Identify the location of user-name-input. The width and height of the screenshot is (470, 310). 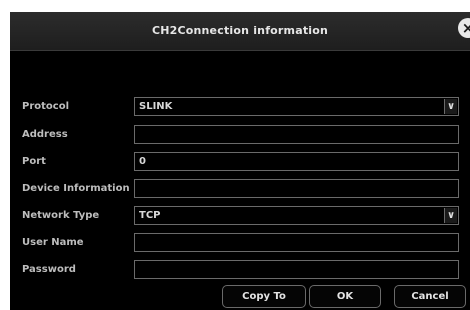
(296, 242).